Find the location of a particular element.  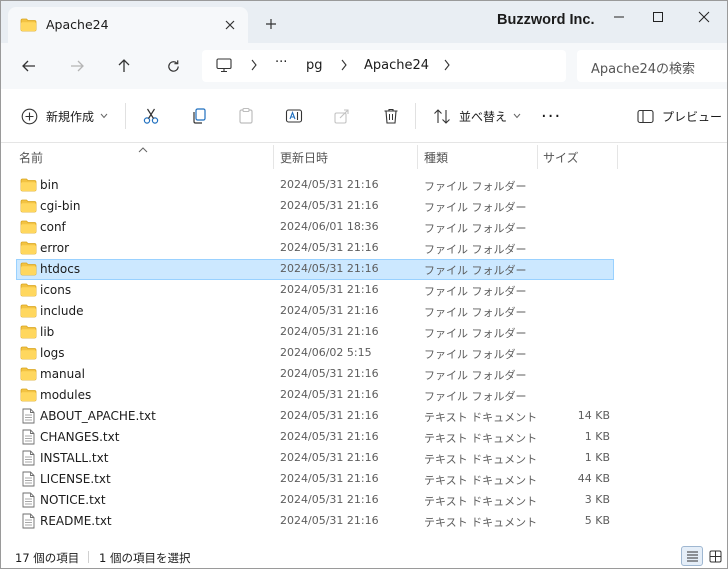

command-bar: 新規作成 並べ替え ··· プレビュー is located at coordinates (364, 116).